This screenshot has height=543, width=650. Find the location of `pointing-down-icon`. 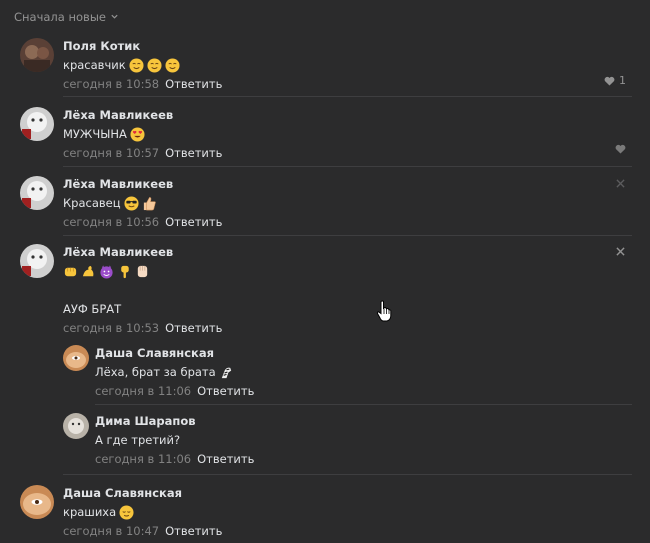

pointing-down-icon is located at coordinates (124, 271).